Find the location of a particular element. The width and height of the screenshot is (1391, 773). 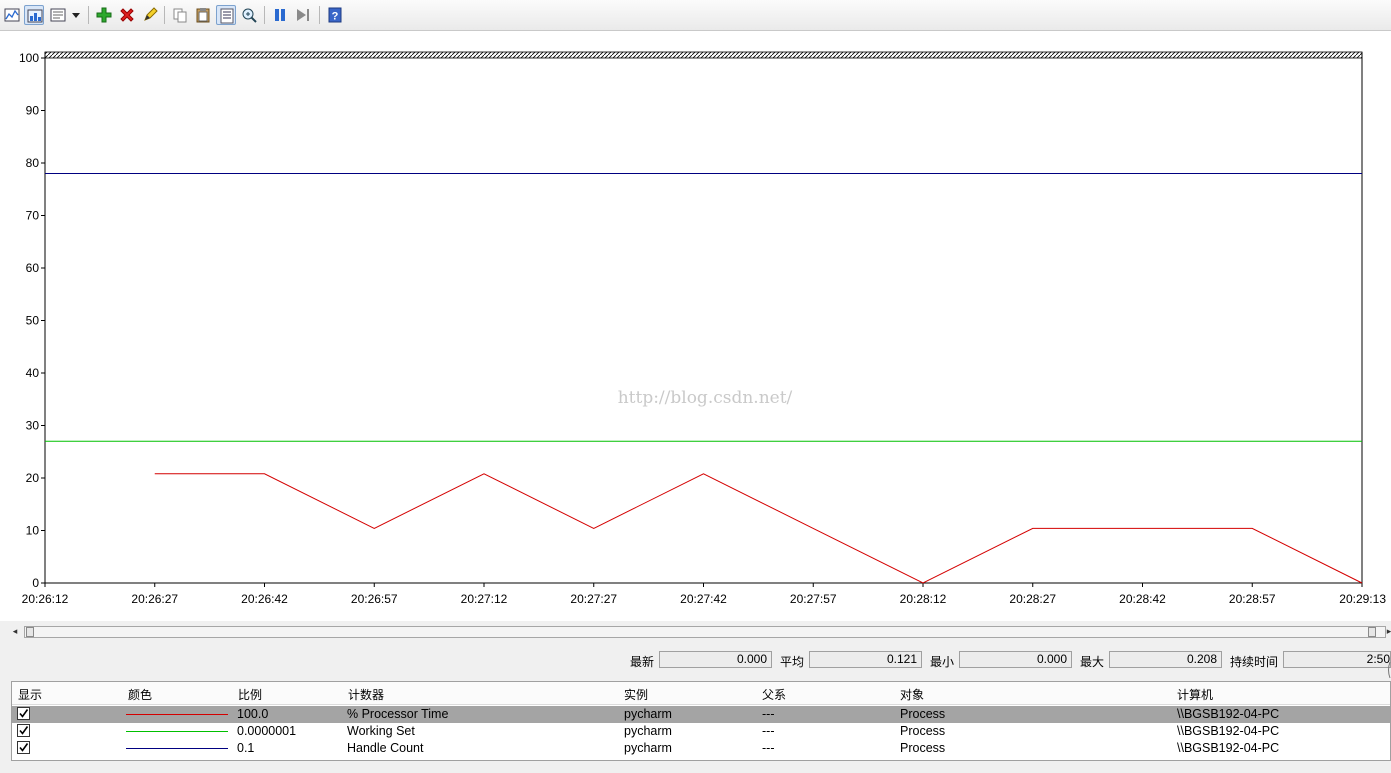

x-tick-label: 20:28:57 is located at coordinates (1252, 599).